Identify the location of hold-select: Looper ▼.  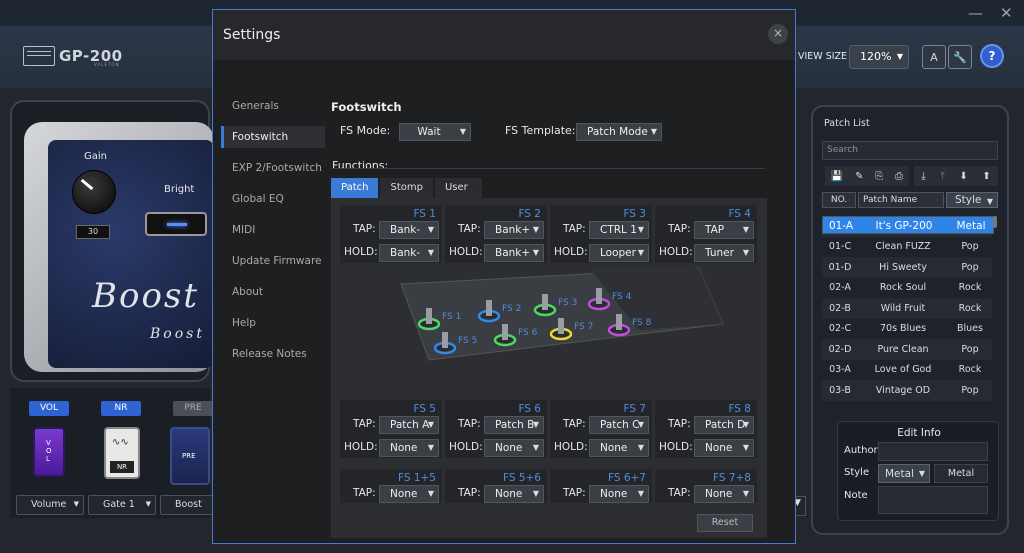
(619, 253).